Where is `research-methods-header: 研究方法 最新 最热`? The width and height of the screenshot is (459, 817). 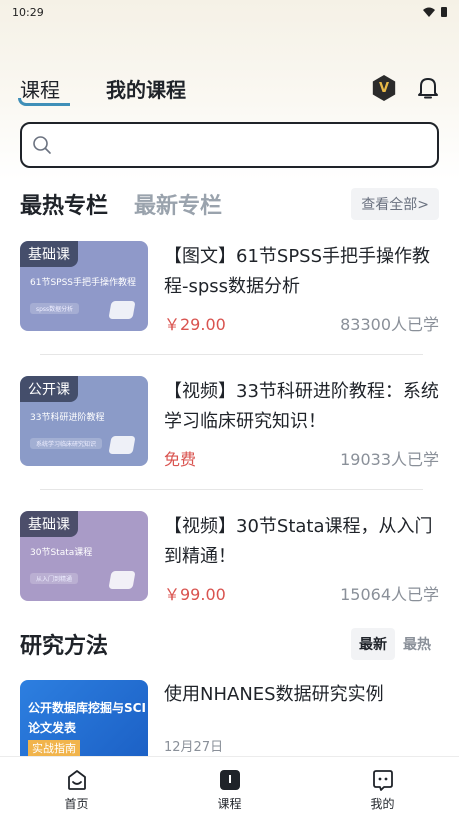 research-methods-header: 研究方法 最新 最热 is located at coordinates (229, 644).